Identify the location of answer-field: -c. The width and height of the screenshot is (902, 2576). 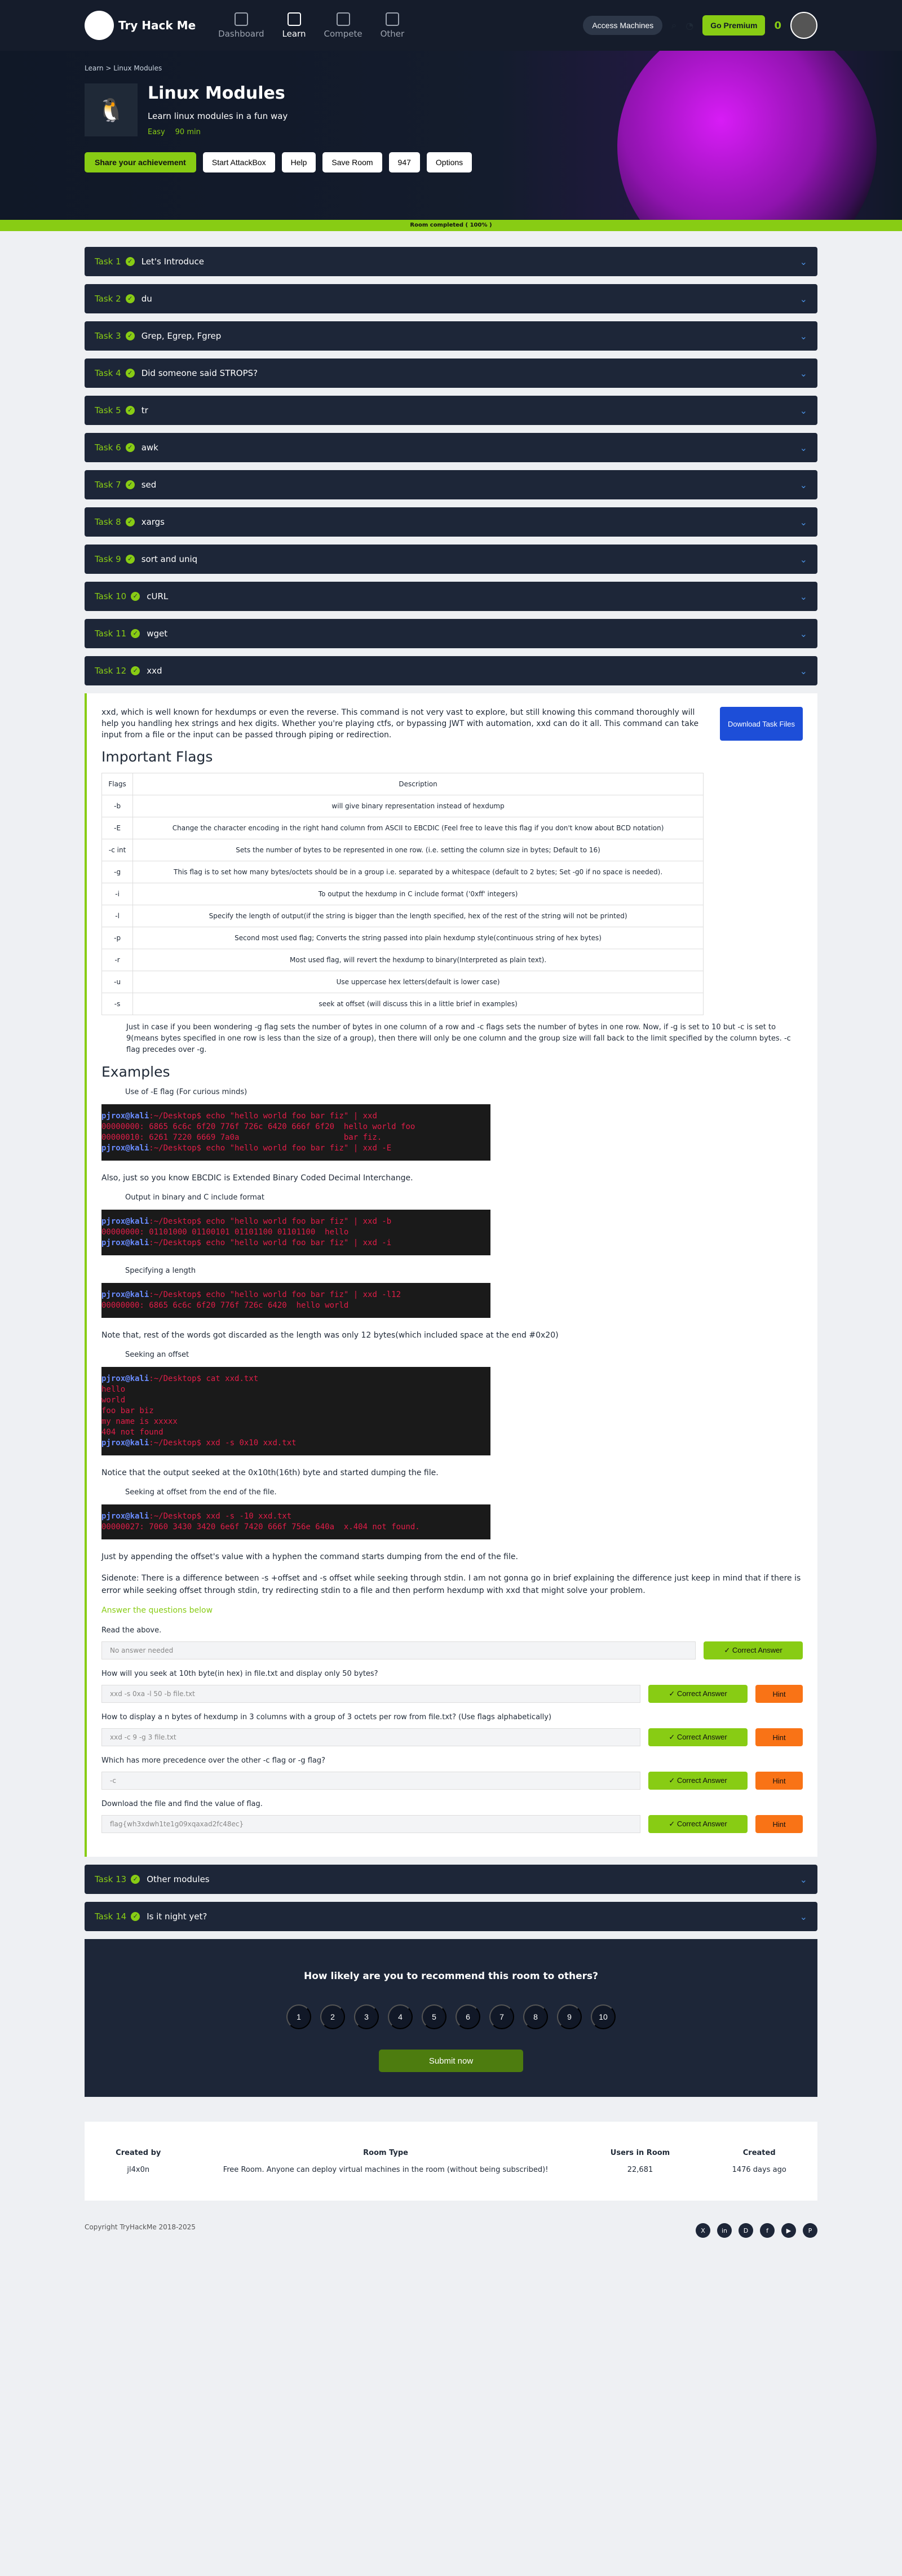
(370, 1781).